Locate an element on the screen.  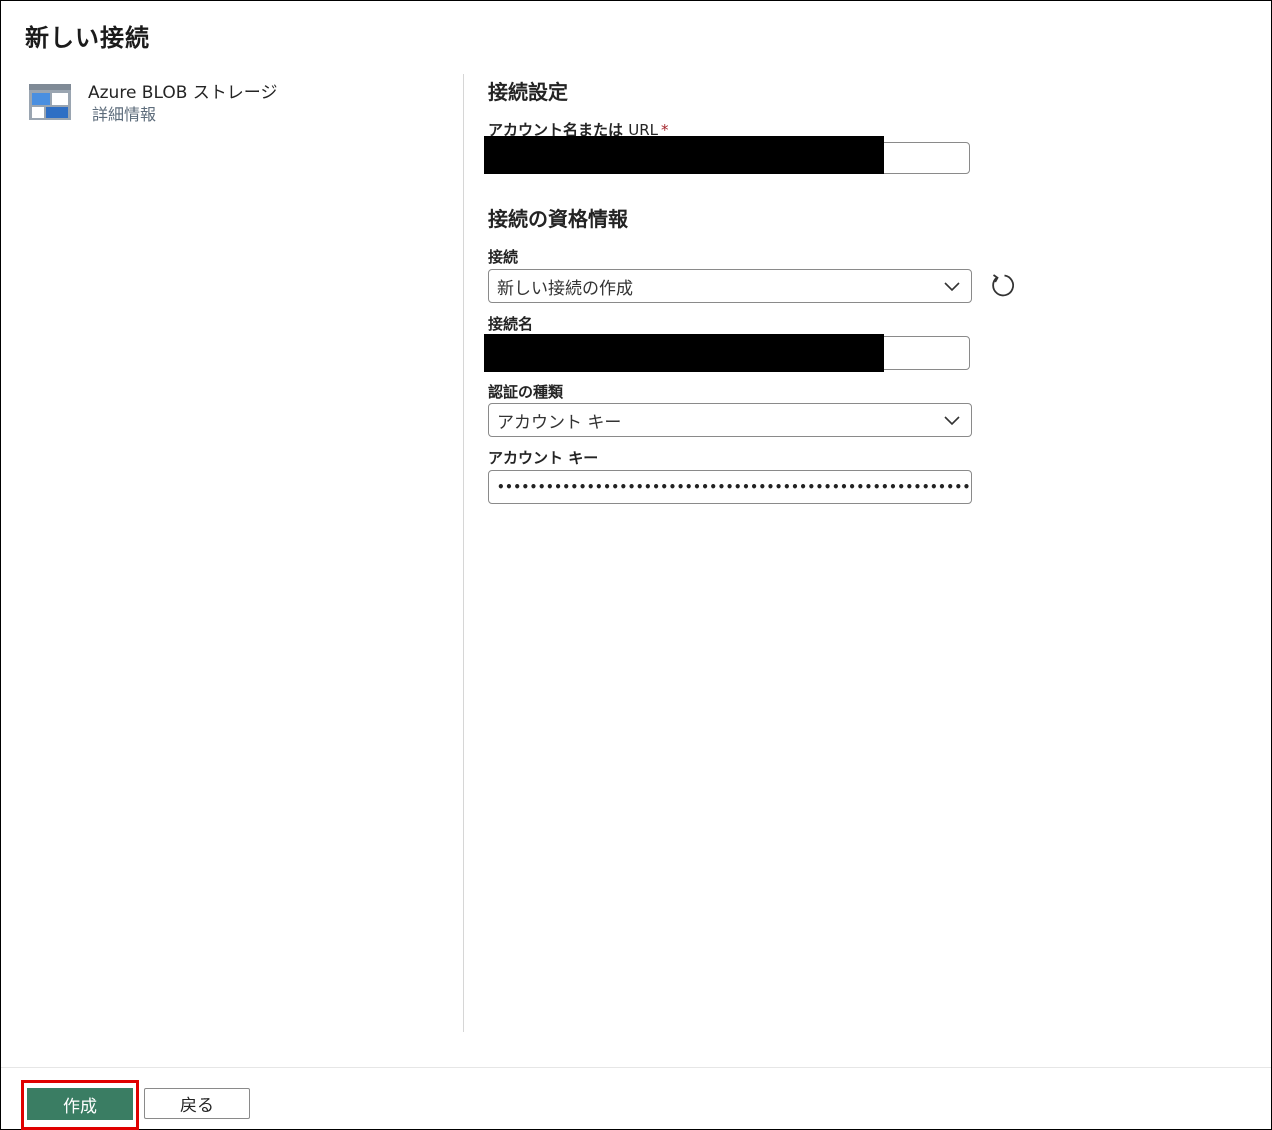
connection-credentials-title: 接続の資格情報 is located at coordinates (558, 219).